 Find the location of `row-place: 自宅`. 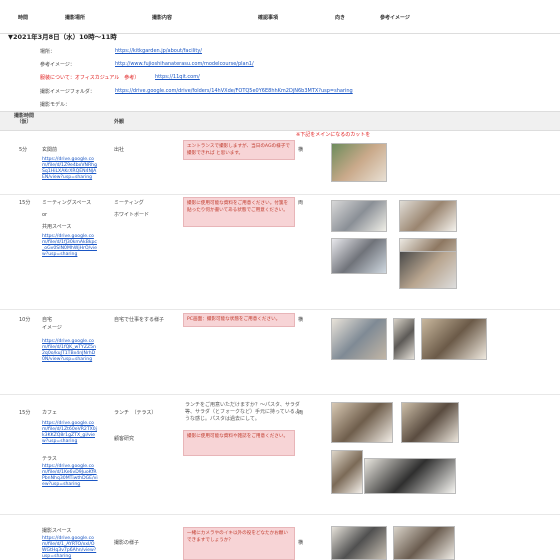

row-place: 自宅 is located at coordinates (47, 320).